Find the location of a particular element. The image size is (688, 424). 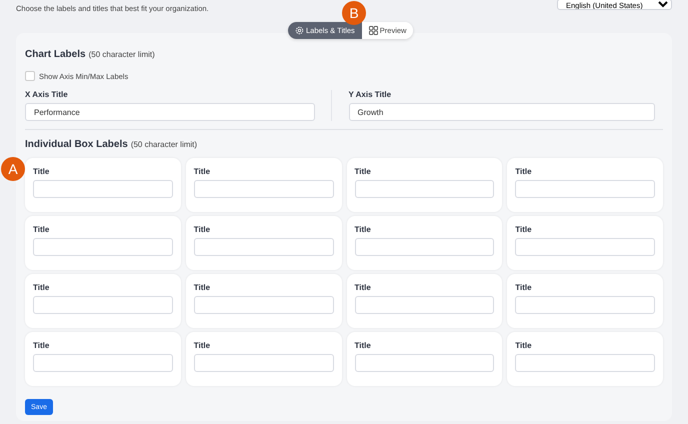

checkbox is located at coordinates (30, 76).